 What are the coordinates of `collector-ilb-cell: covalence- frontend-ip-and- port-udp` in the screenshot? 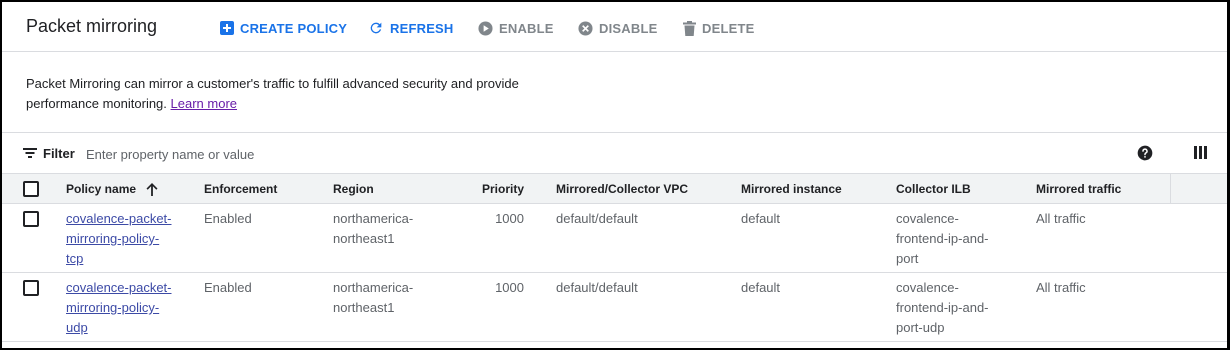 It's located at (942, 308).